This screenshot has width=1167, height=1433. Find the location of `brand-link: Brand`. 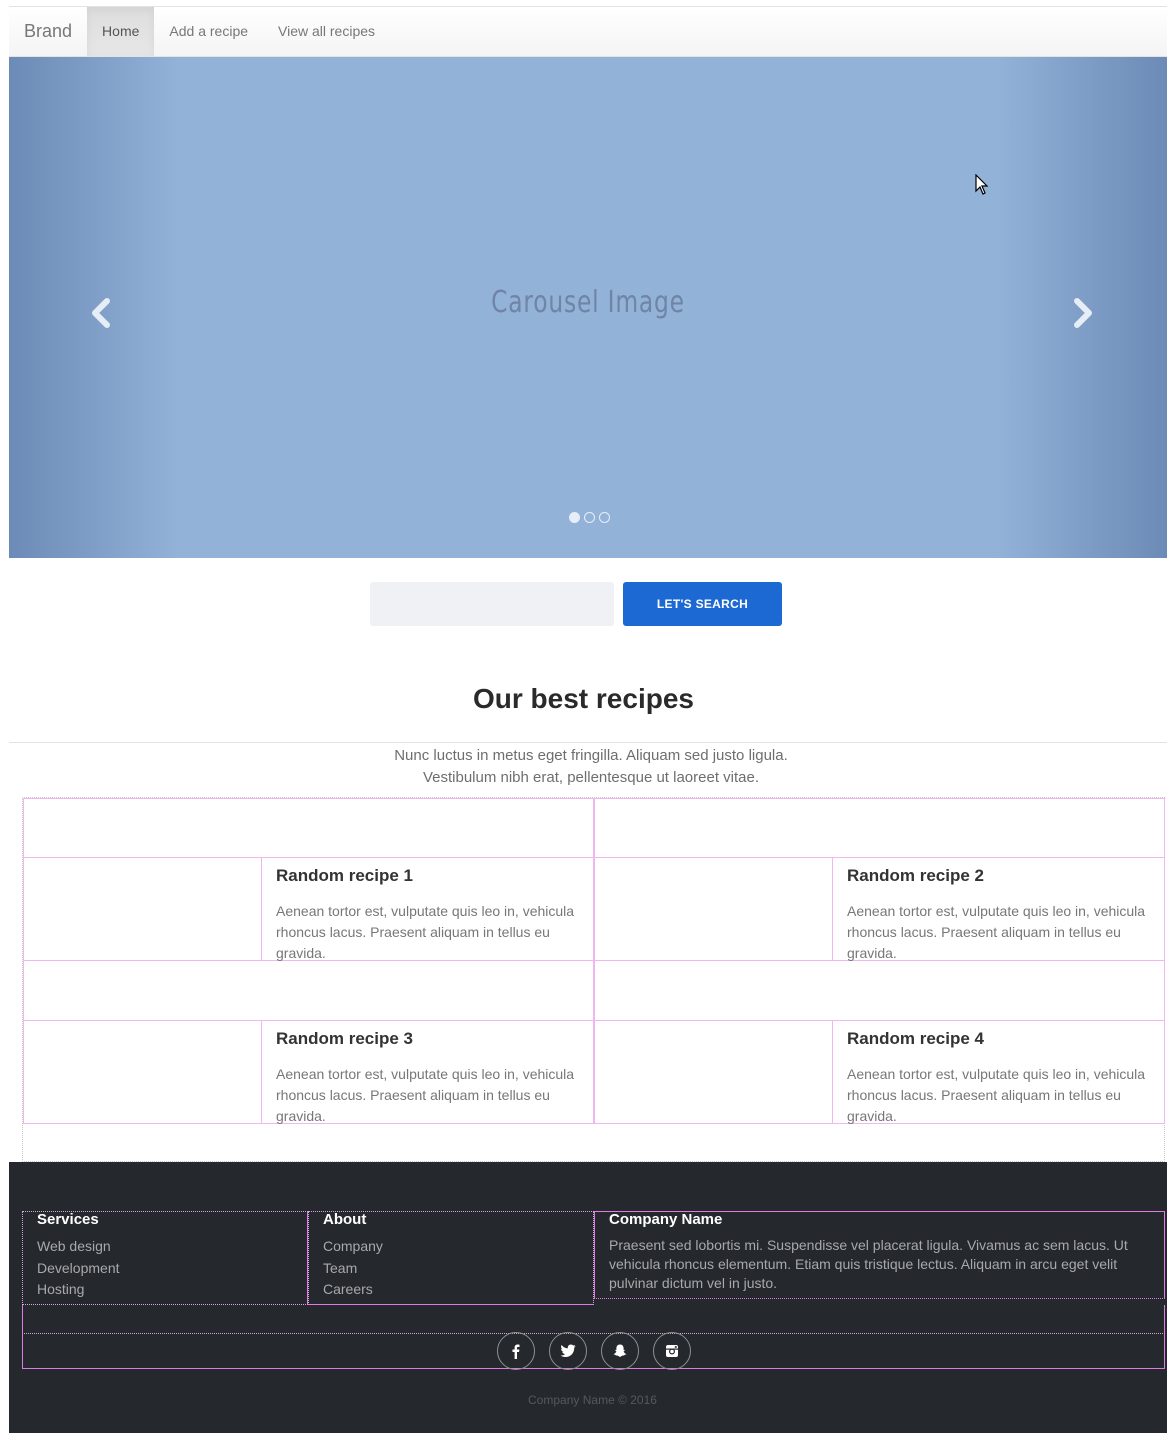

brand-link: Brand is located at coordinates (48, 31).